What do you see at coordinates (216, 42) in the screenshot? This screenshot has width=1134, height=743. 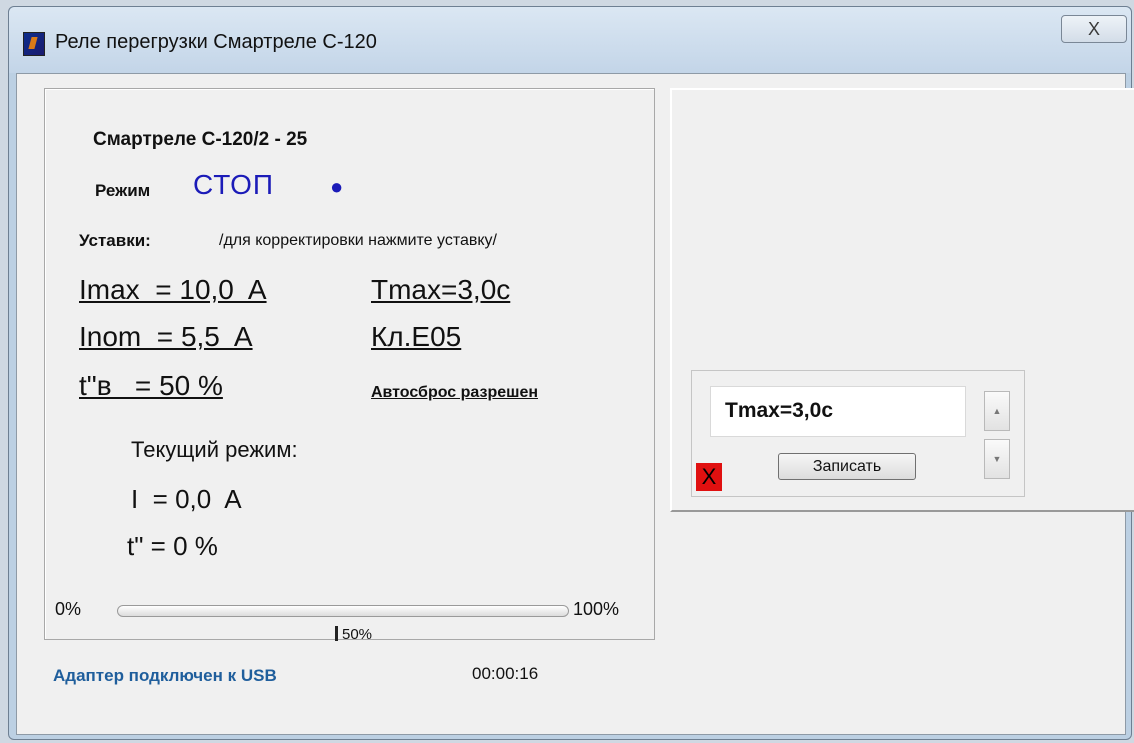 I see `window-title: Реле перегрузки Смартреле С-120` at bounding box center [216, 42].